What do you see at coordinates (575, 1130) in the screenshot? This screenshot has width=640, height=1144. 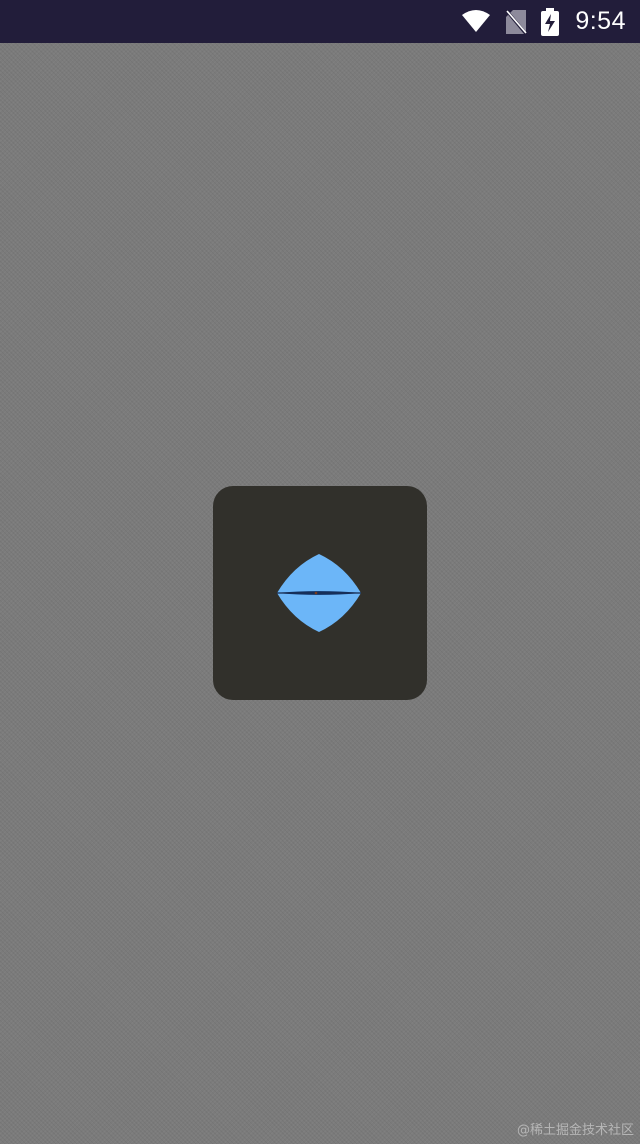 I see `watermark: @稀土掘金技术社区` at bounding box center [575, 1130].